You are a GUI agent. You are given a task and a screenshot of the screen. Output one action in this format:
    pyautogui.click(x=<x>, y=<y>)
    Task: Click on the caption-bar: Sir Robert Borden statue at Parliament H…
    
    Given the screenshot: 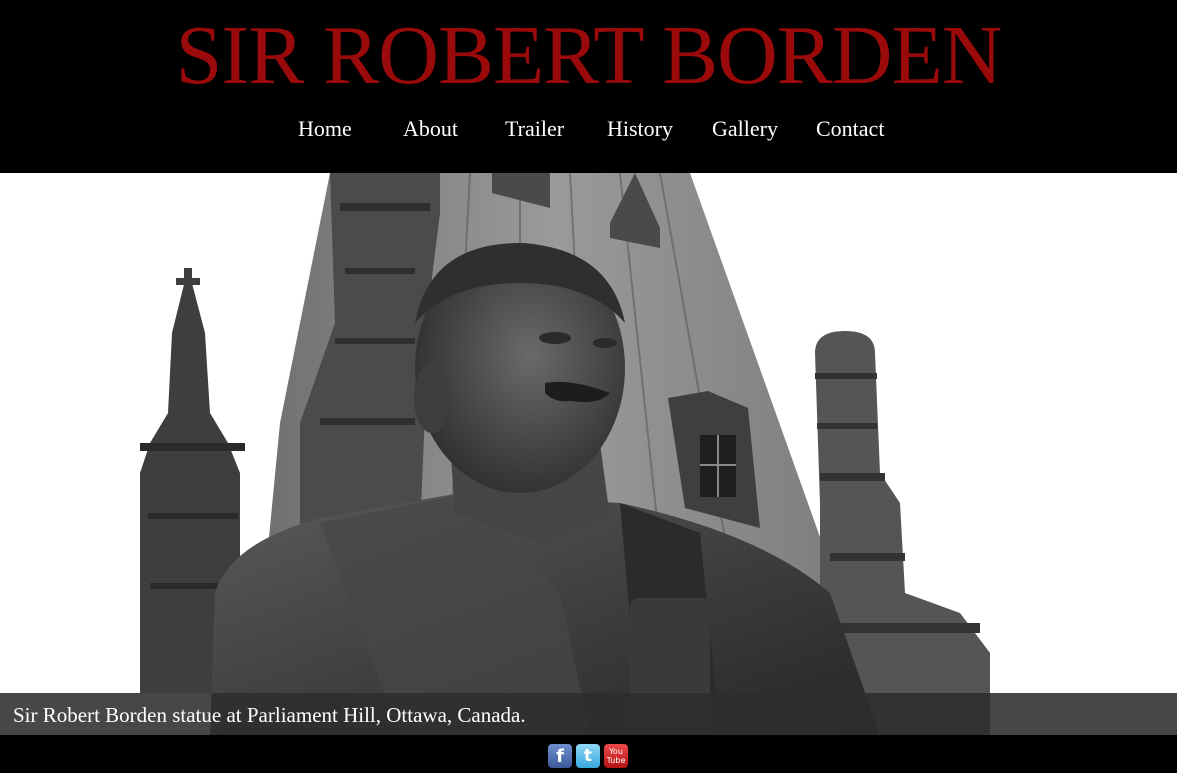 What is the action you would take?
    pyautogui.click(x=588, y=714)
    